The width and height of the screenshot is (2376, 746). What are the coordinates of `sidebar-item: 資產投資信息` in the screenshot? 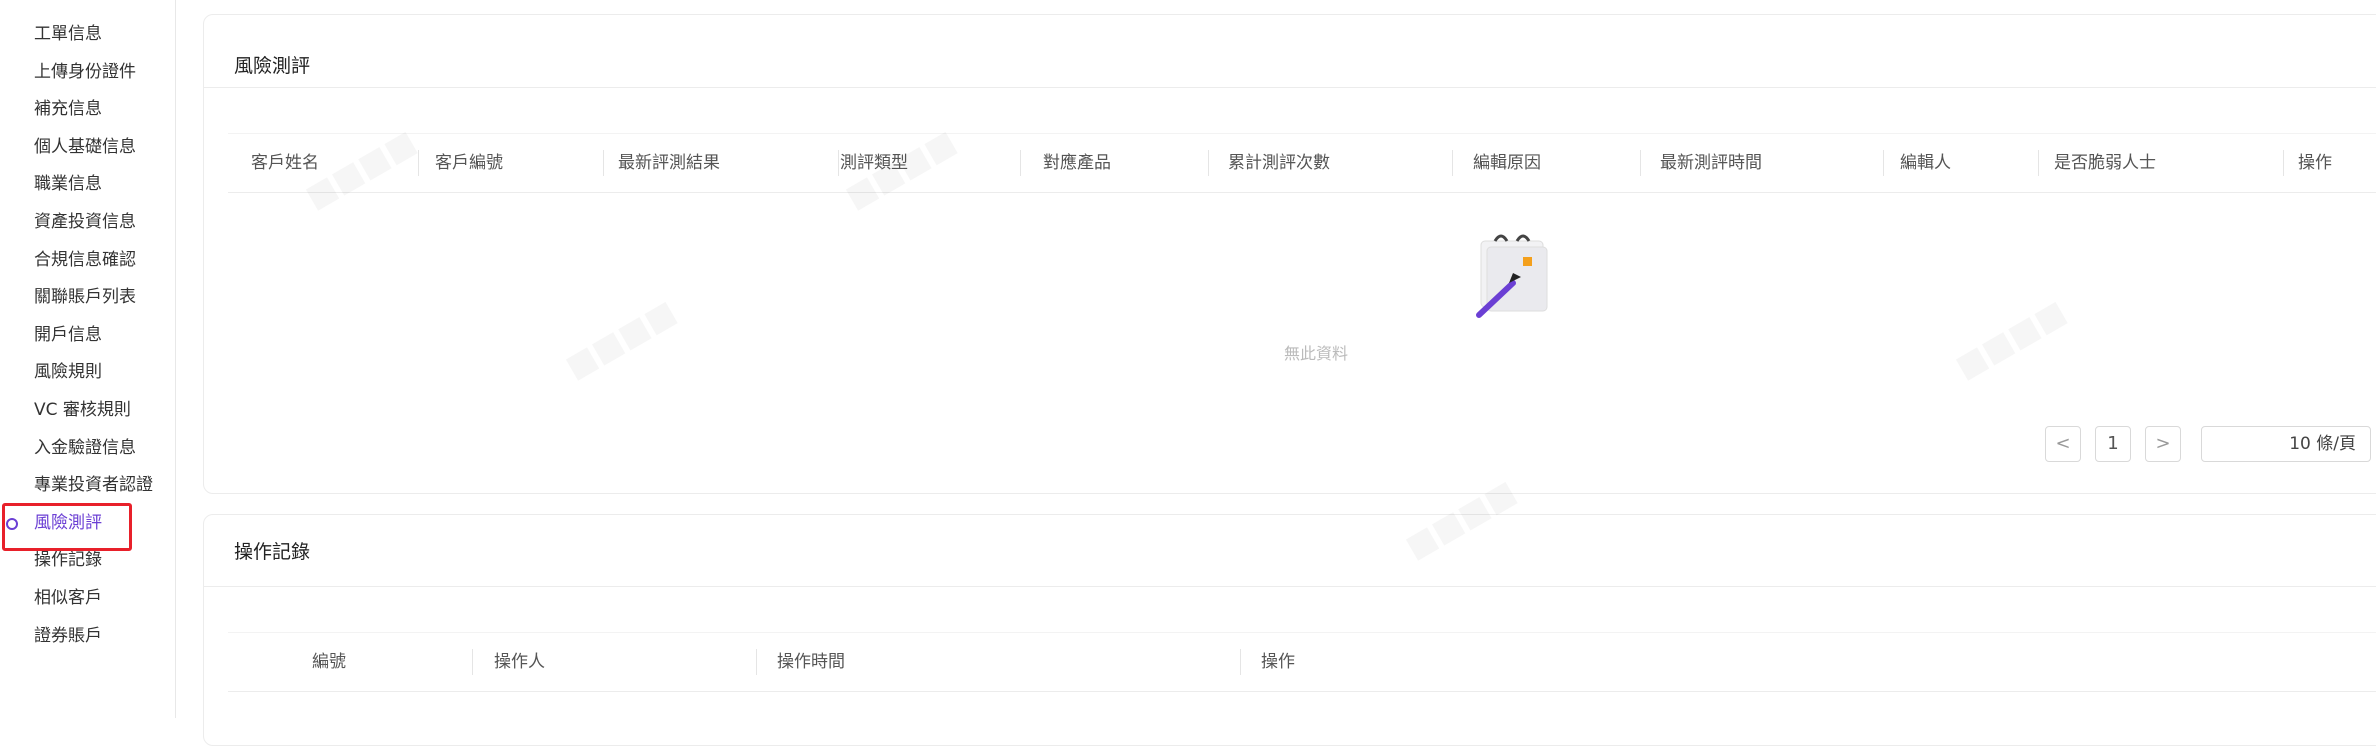 It's located at (87, 223).